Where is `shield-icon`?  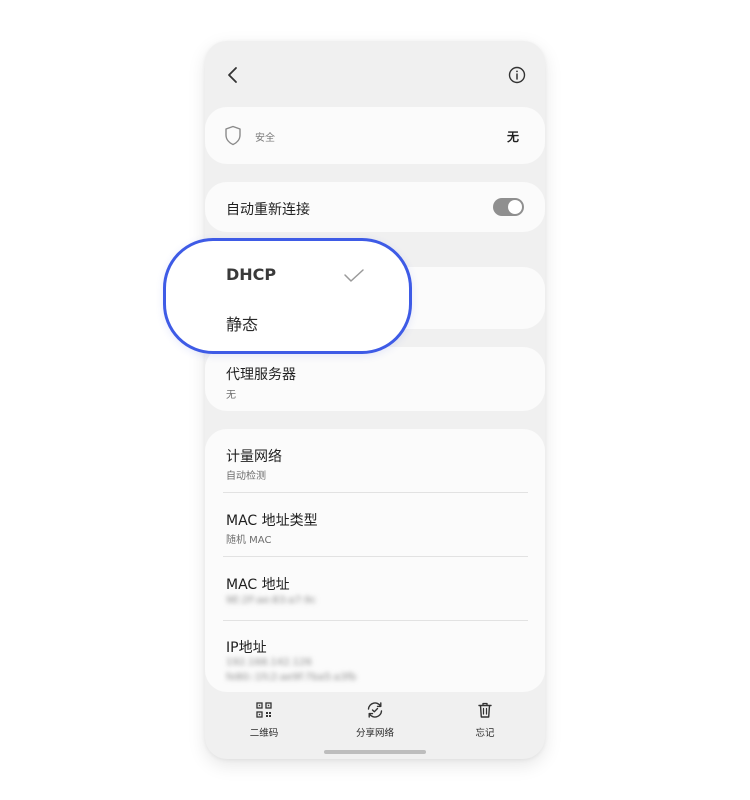 shield-icon is located at coordinates (233, 135).